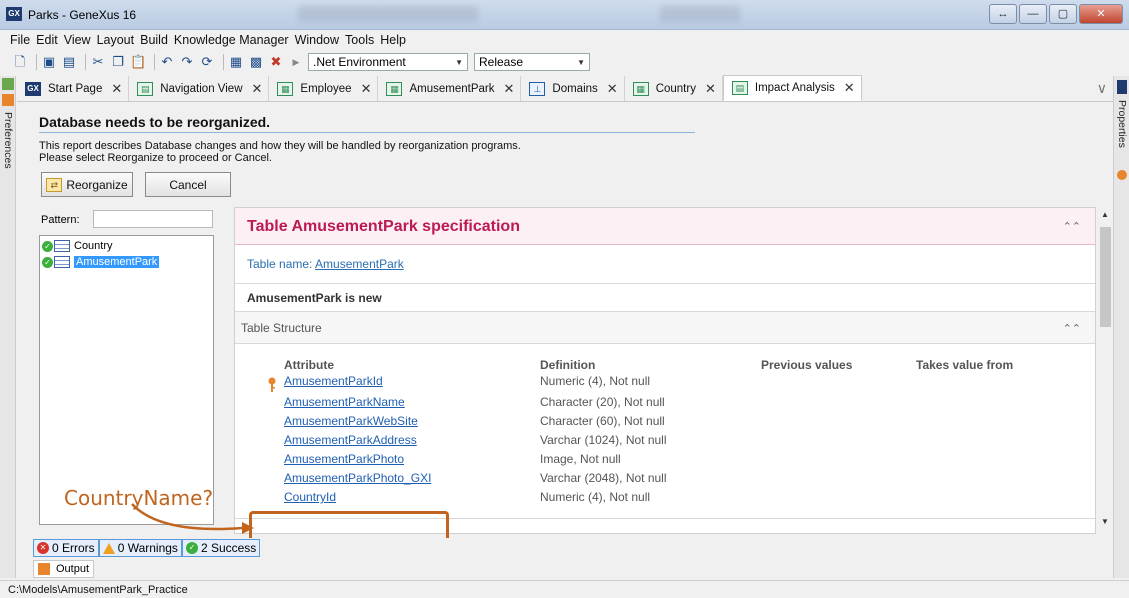 The height and width of the screenshot is (598, 1129). I want to click on restore-down-icon: ↔, so click(1003, 14).